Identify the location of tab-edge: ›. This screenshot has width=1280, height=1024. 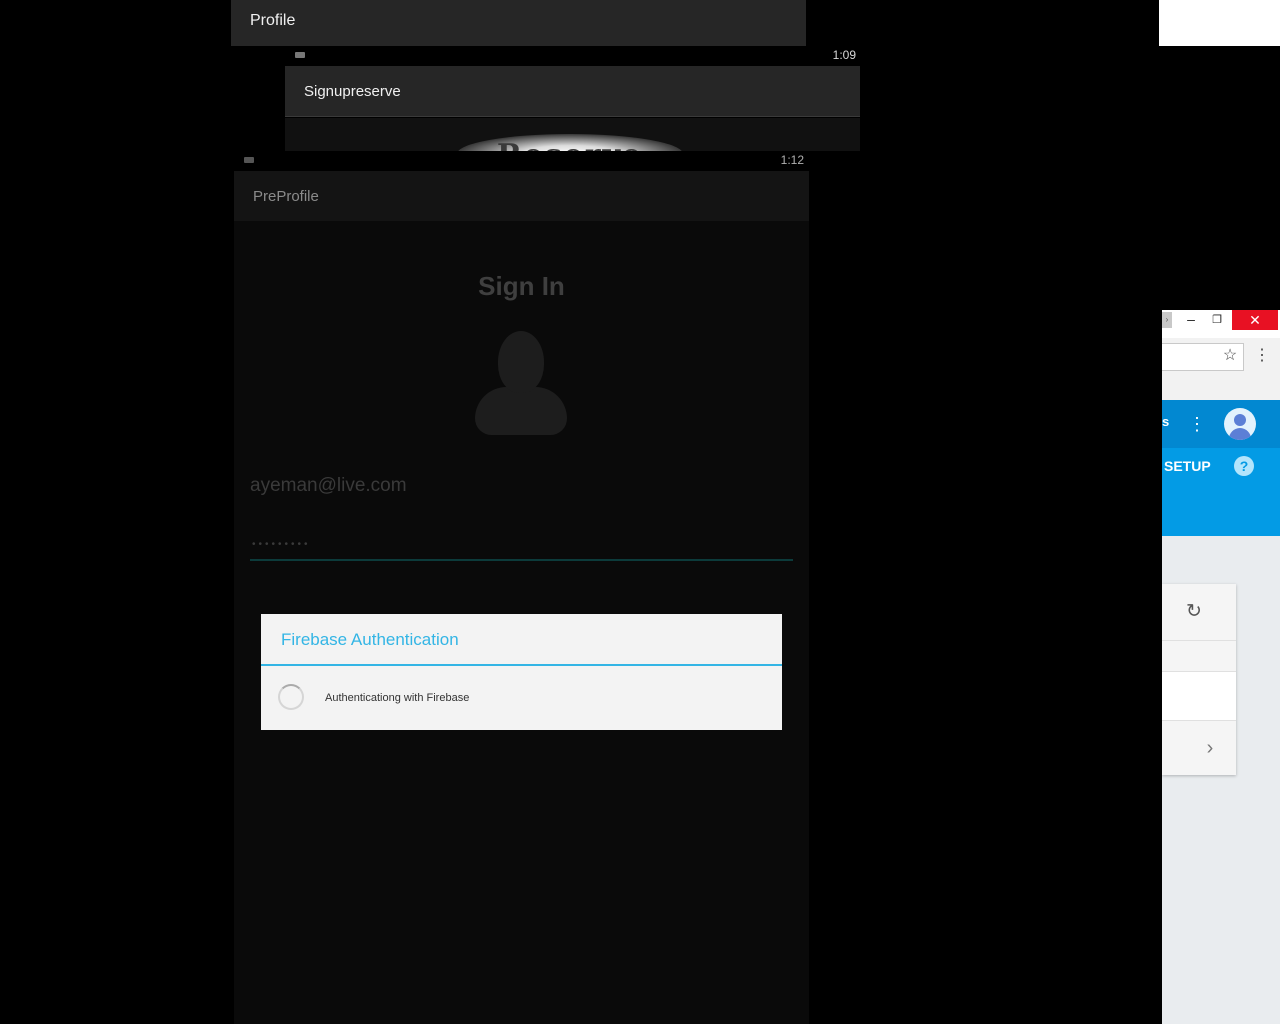
(1167, 320).